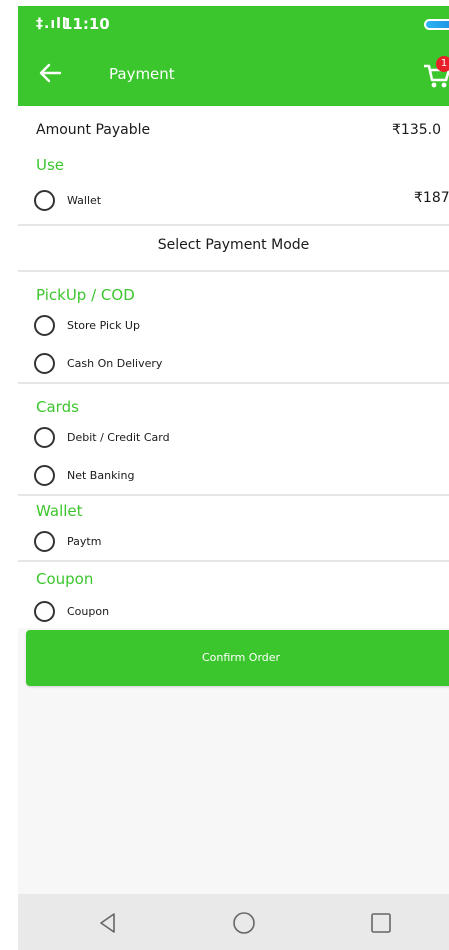 The height and width of the screenshot is (950, 449). I want to click on circle-home-icon, so click(244, 923).